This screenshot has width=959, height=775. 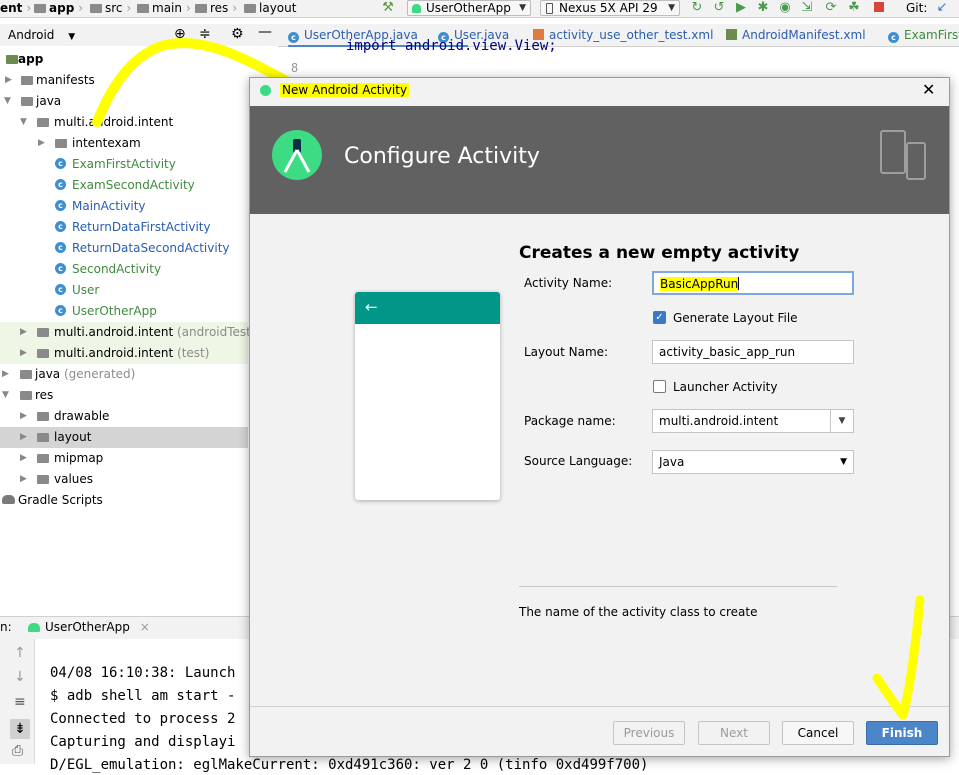 I want to click on annotation-checkmark, so click(x=898, y=657).